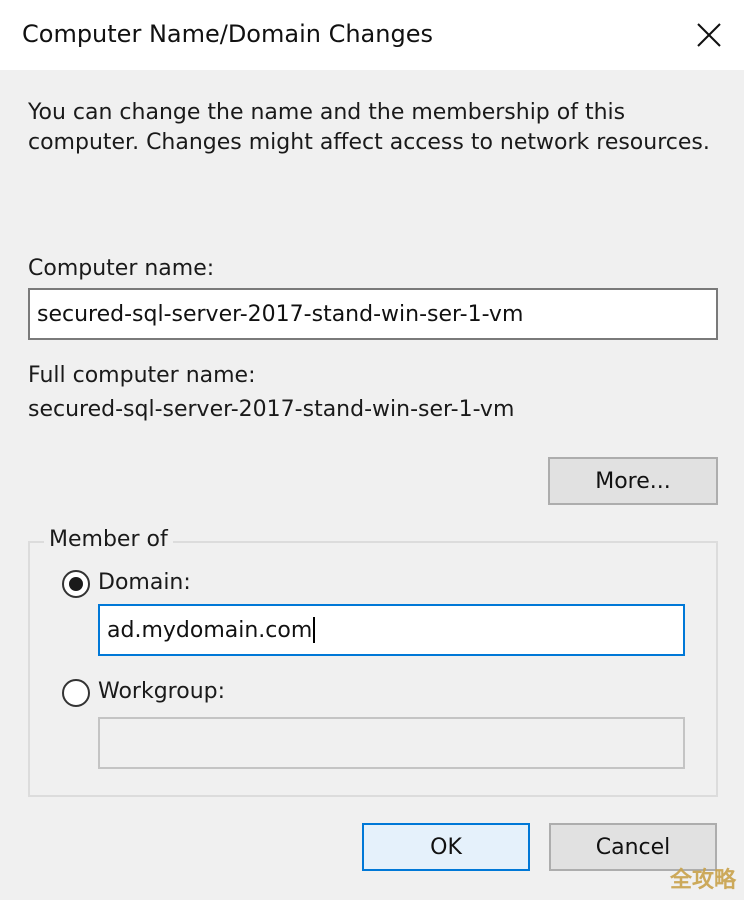  What do you see at coordinates (108, 539) in the screenshot?
I see `member-of-legend: Member of` at bounding box center [108, 539].